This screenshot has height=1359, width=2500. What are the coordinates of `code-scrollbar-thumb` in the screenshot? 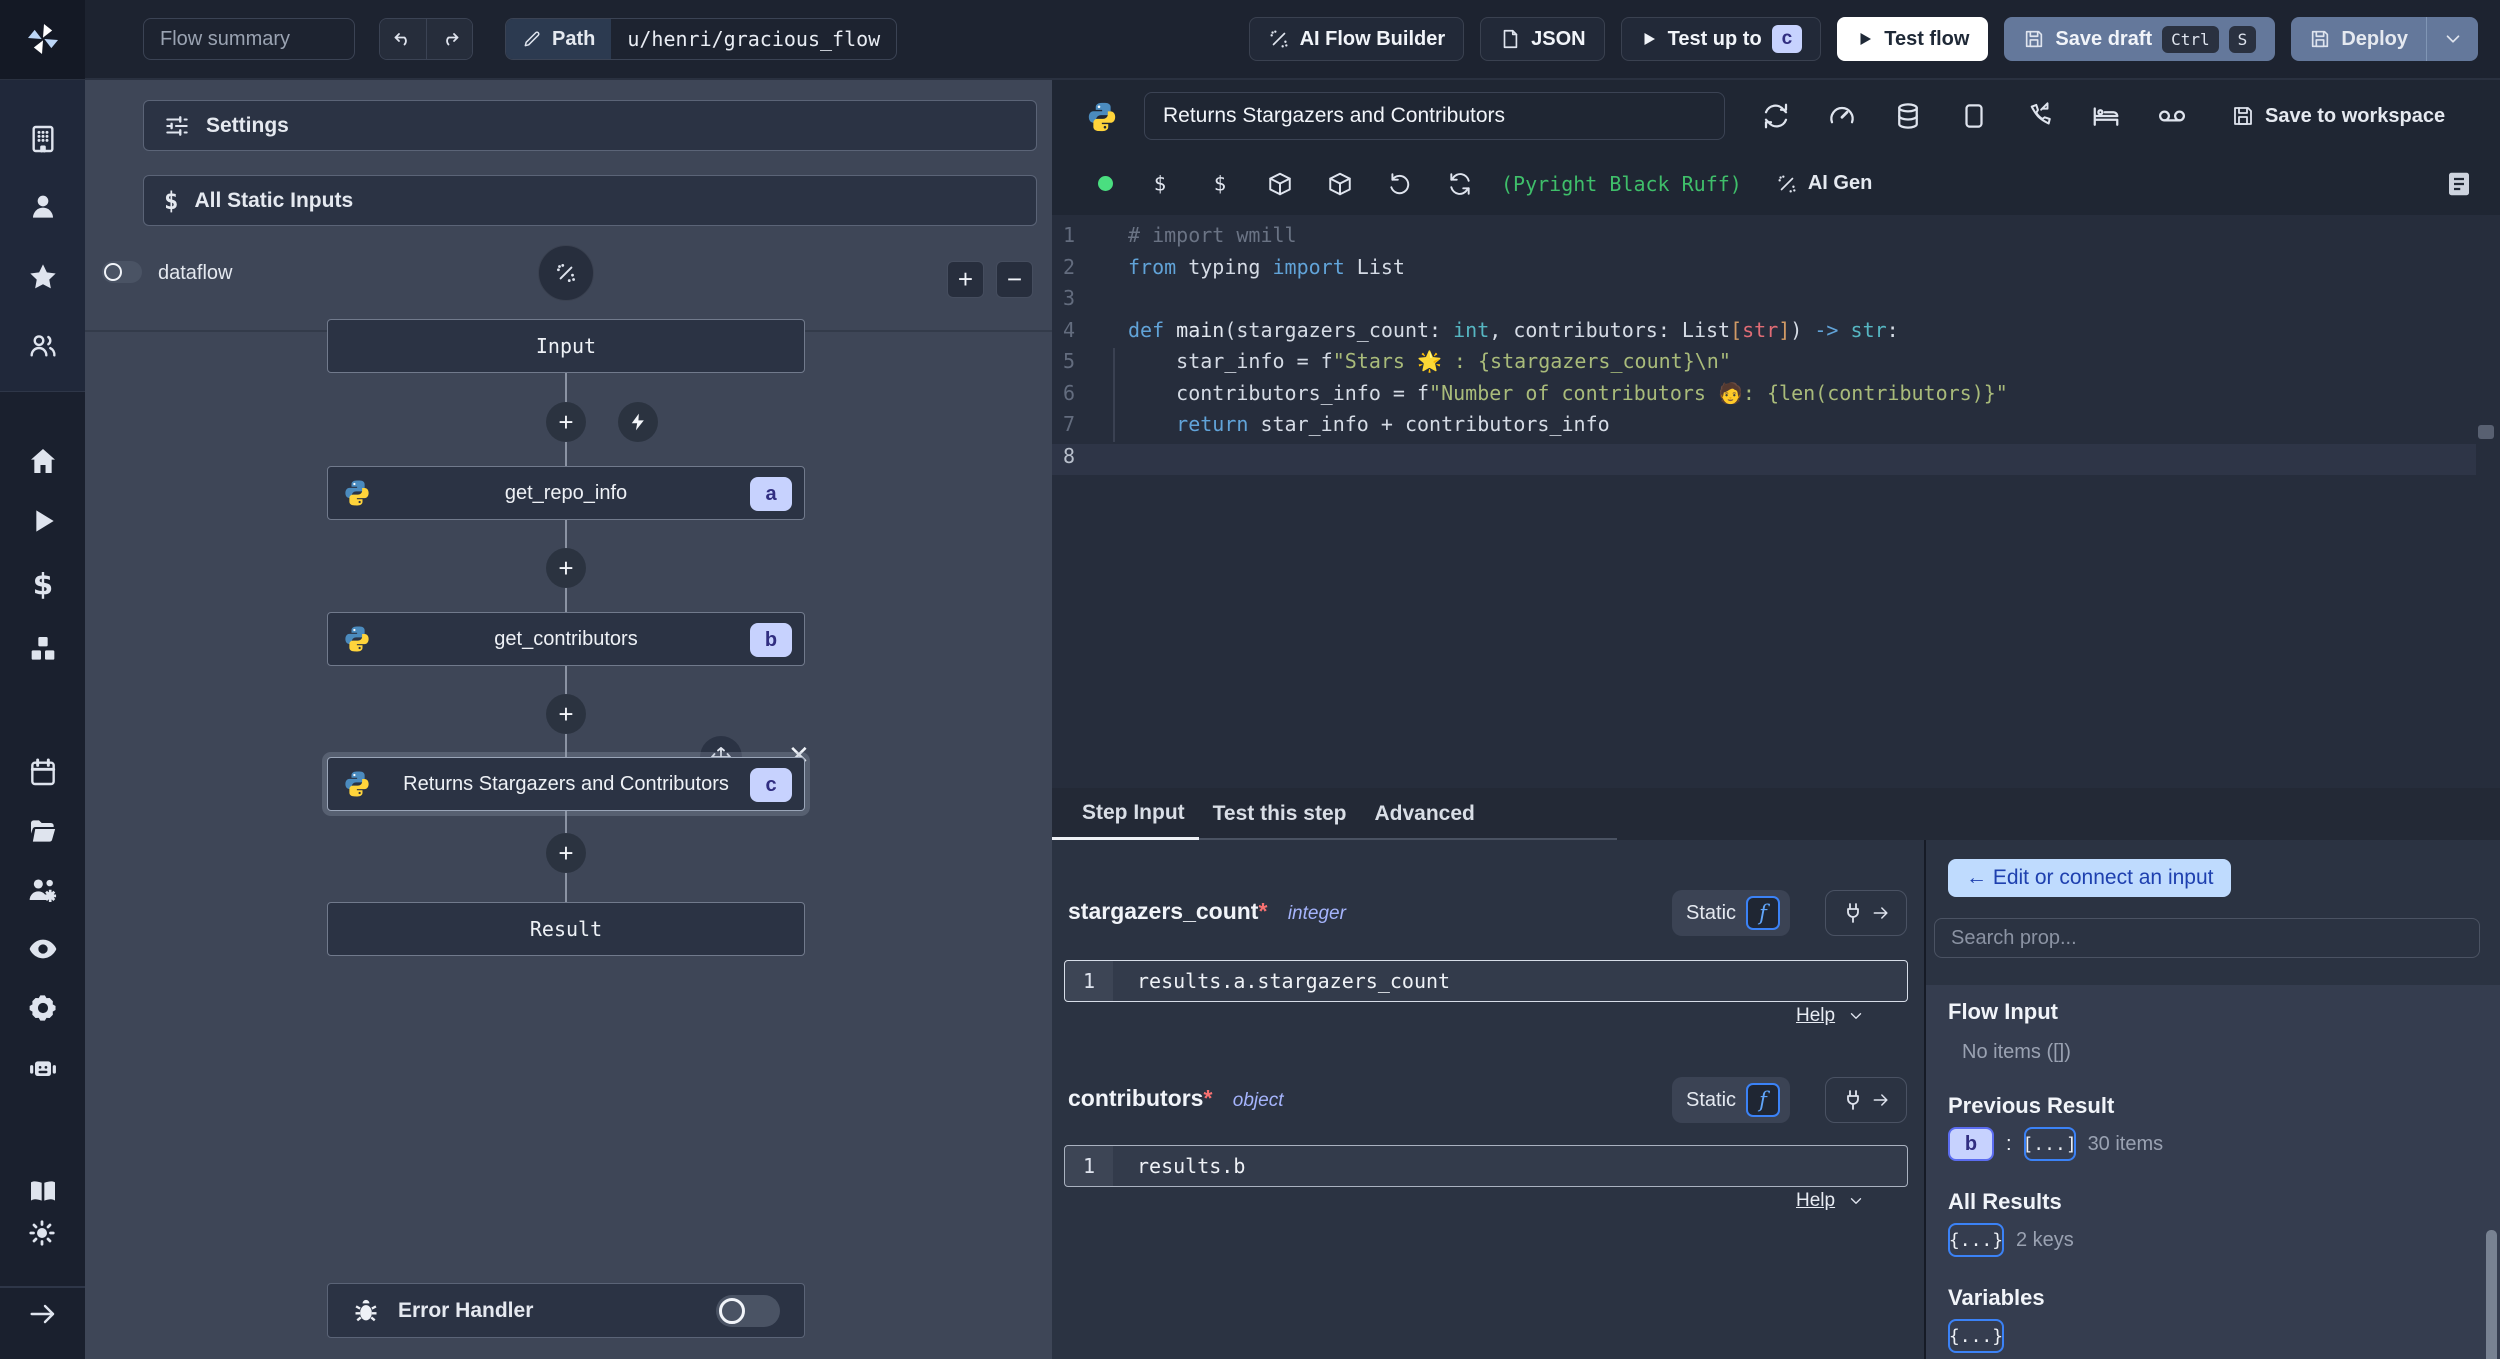 It's located at (2486, 432).